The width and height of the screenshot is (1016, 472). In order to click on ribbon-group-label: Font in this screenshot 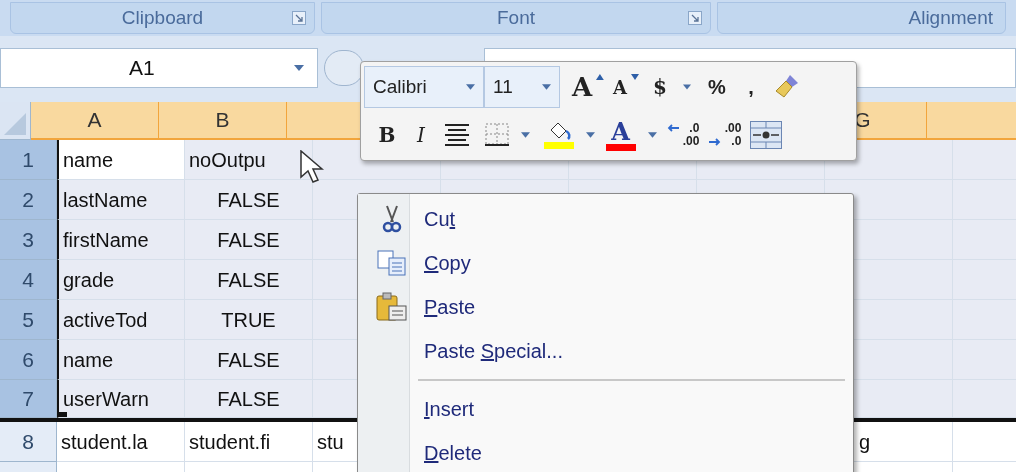, I will do `click(516, 17)`.